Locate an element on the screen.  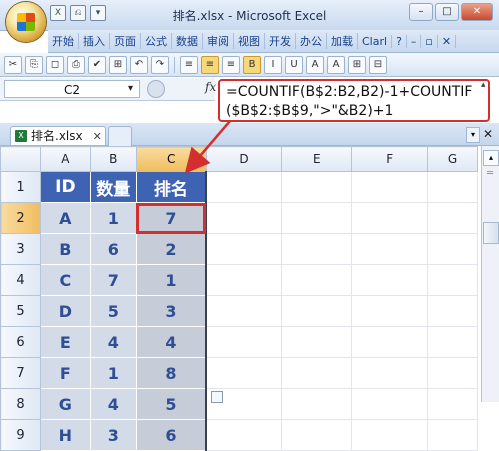
align-left-icon: ≡ is located at coordinates (189, 64).